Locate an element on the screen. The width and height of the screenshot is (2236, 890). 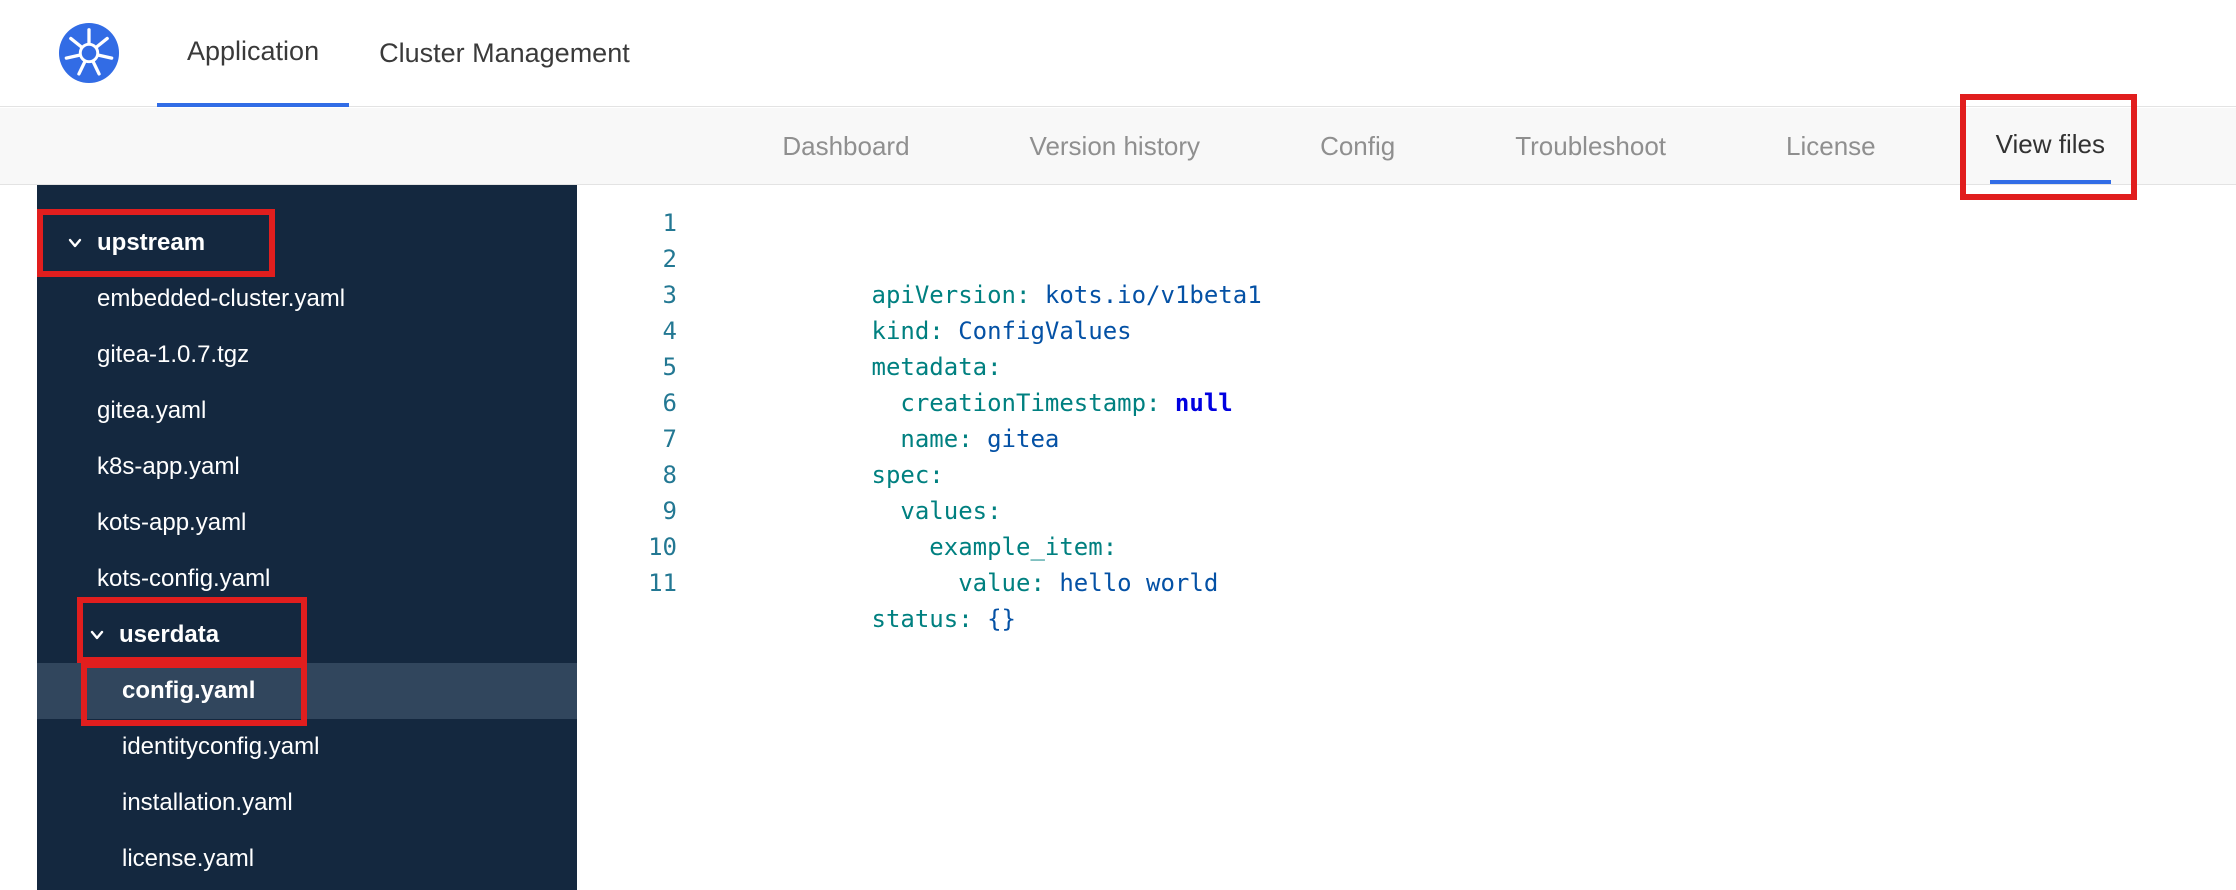
app-nav-tab: Config is located at coordinates (1357, 146).